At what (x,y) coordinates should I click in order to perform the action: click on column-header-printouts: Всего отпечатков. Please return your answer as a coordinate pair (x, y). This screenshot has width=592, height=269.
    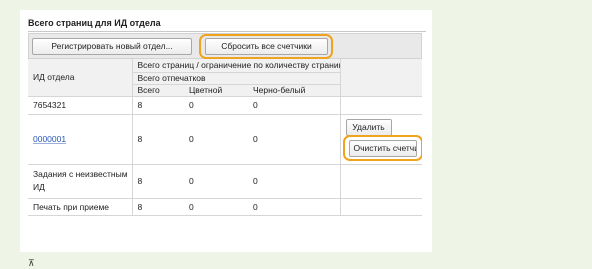
    Looking at the image, I should click on (235, 78).